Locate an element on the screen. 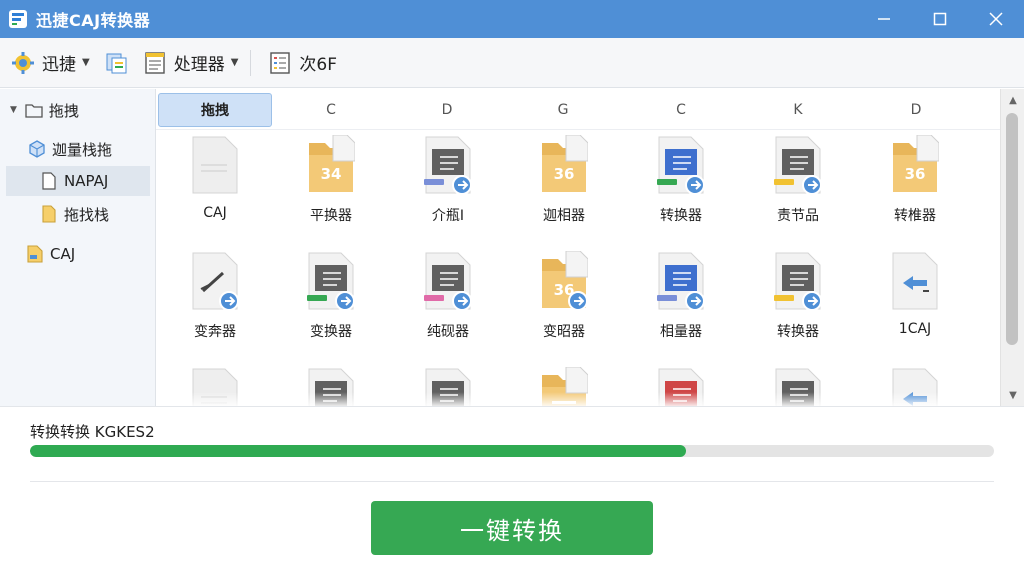 The height and width of the screenshot is (576, 1024). toolbar-menu-processor: 处理器 ▼ is located at coordinates (190, 63).